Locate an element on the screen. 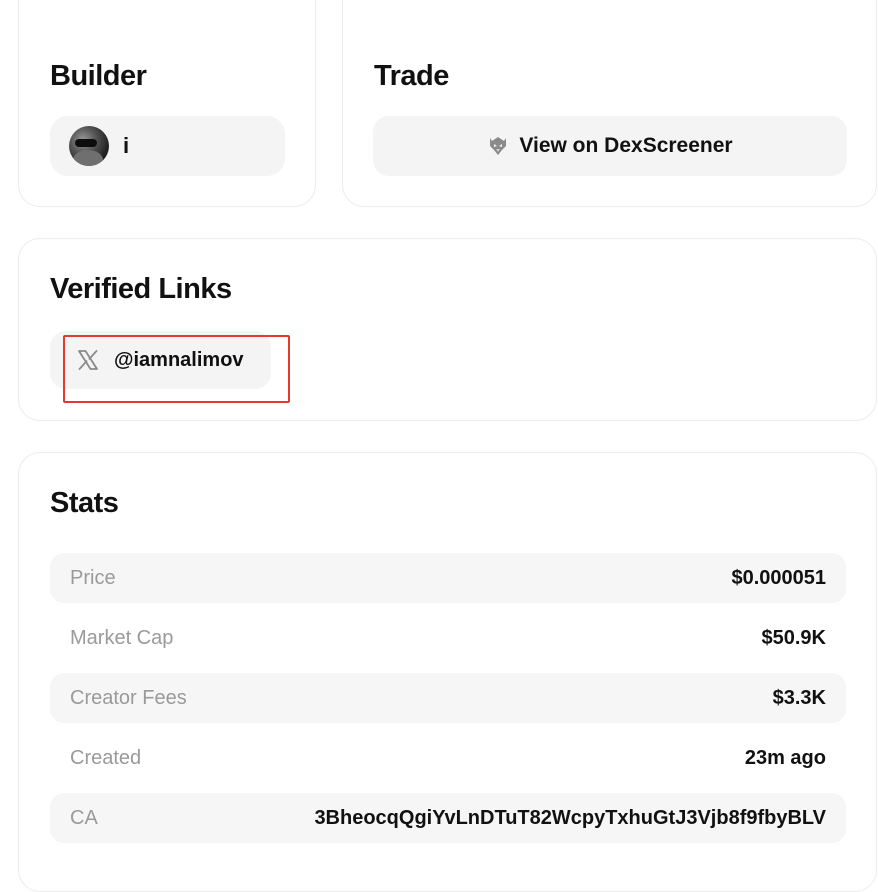  stat-label: Created is located at coordinates (106, 757).